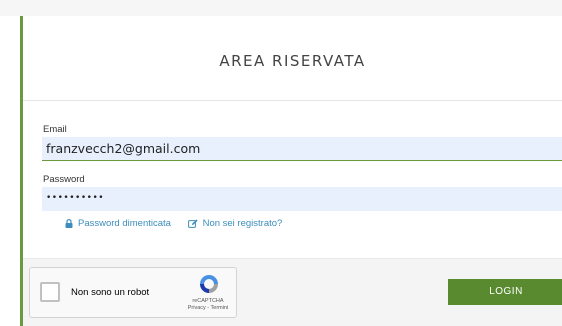  I want to click on page-title: AREA RISERVATA, so click(292, 61).